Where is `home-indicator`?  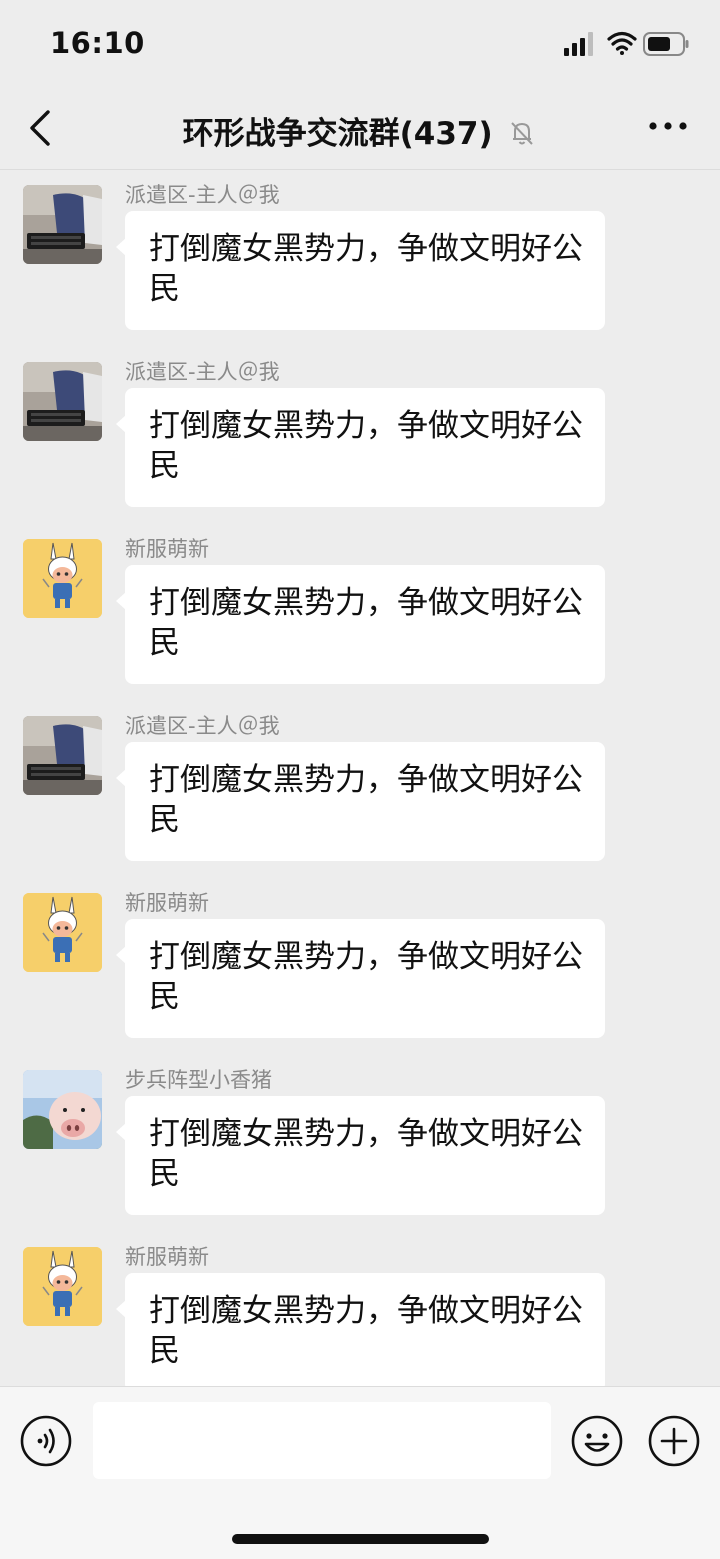
home-indicator is located at coordinates (360, 1539).